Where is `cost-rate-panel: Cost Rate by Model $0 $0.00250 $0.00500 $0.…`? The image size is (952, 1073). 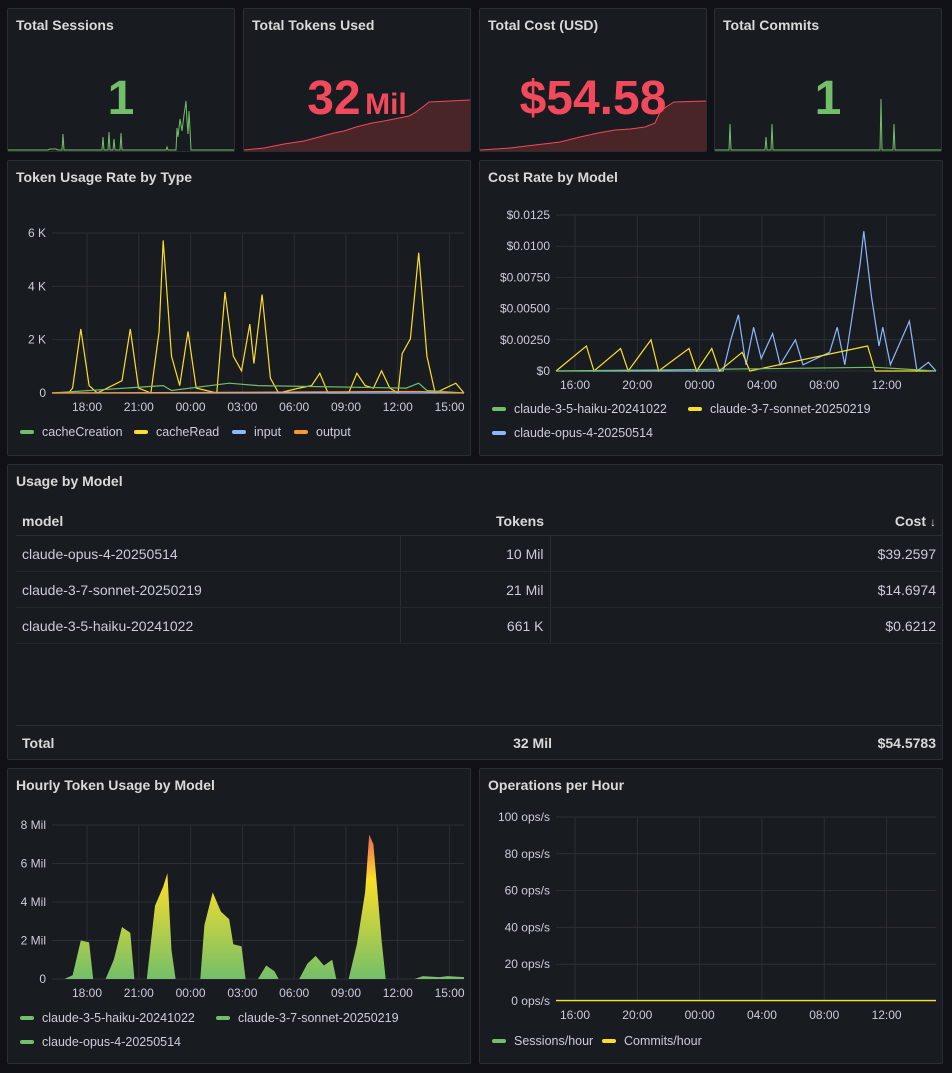
cost-rate-panel: Cost Rate by Model $0 $0.00250 $0.00500 $0.… is located at coordinates (711, 308).